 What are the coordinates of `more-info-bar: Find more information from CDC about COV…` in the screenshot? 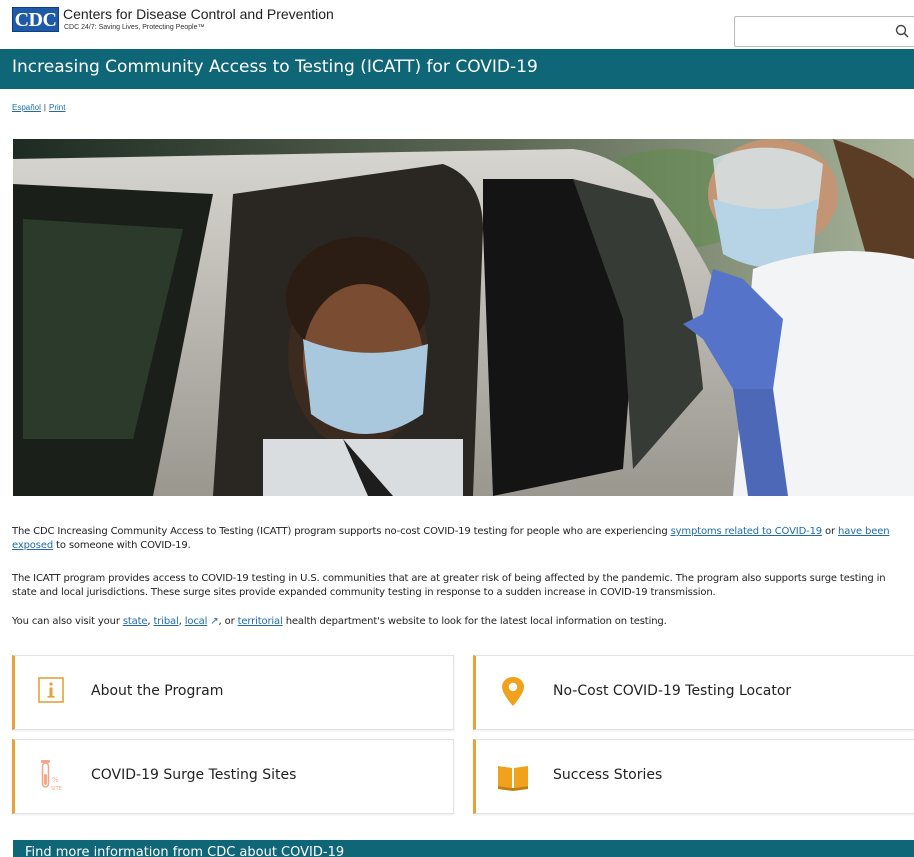 It's located at (463, 848).